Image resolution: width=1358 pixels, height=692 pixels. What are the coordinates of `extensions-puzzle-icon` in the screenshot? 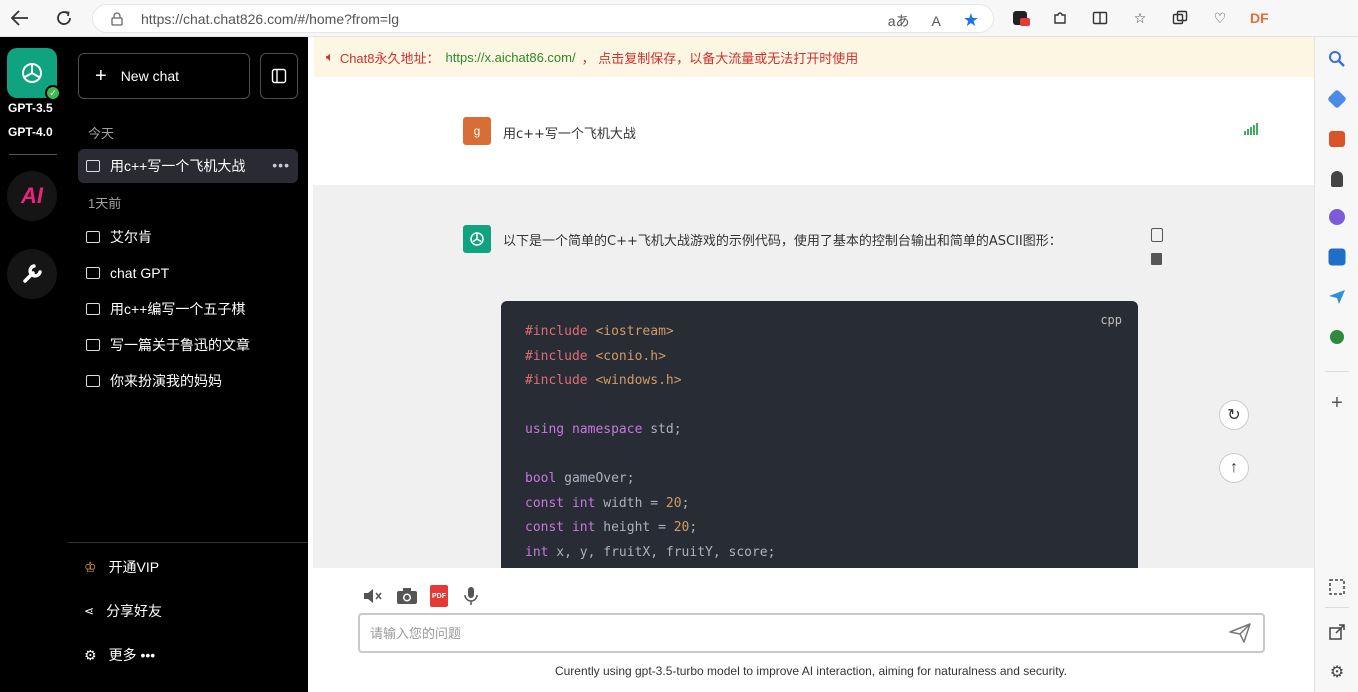 It's located at (1060, 18).